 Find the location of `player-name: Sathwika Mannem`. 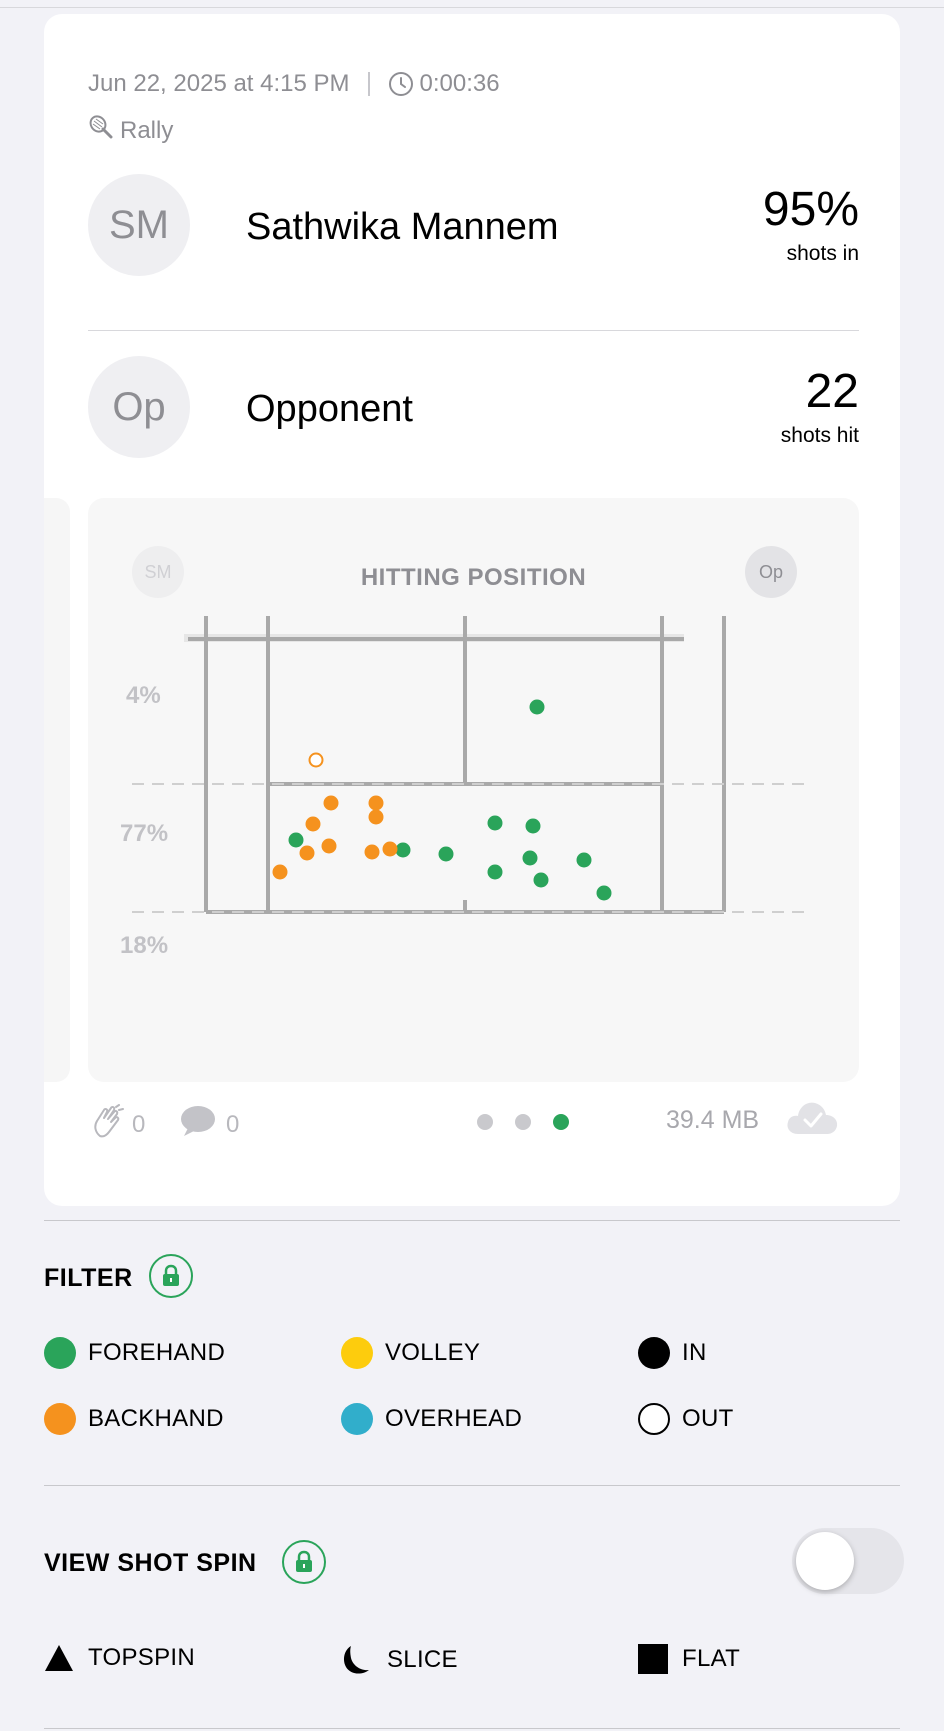

player-name: Sathwika Mannem is located at coordinates (402, 227).